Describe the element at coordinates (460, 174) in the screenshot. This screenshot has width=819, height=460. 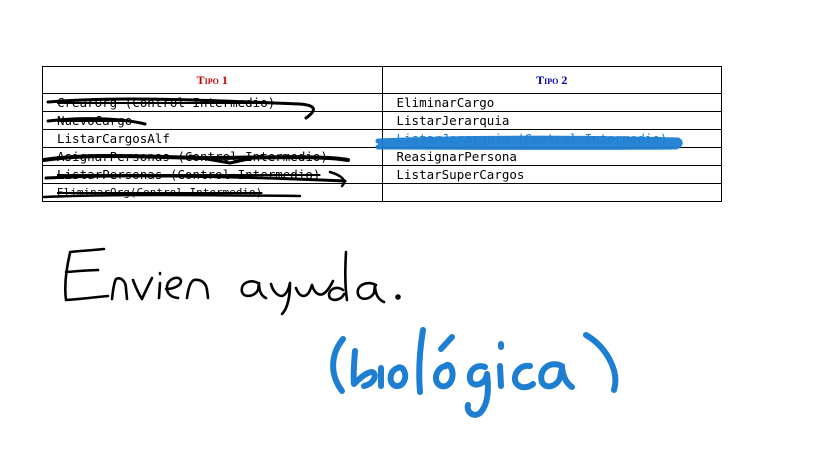
I see `cell-text: ListarSuperCargos` at that location.